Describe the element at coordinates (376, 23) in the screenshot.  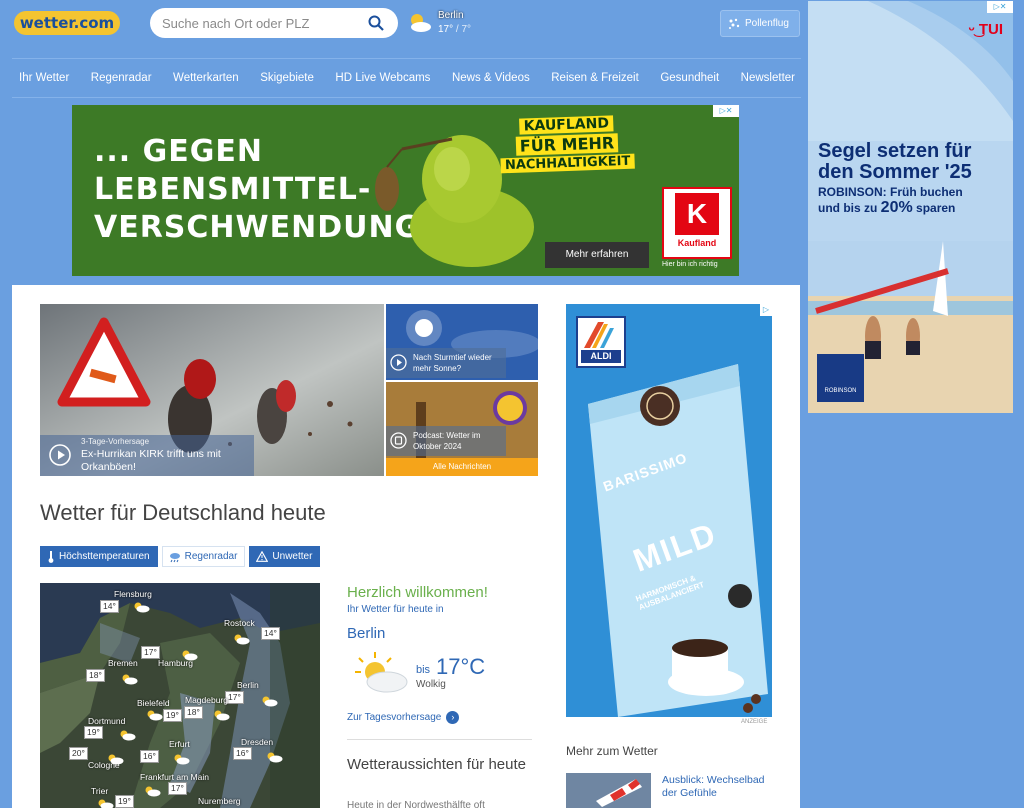
I see `search-icon` at that location.